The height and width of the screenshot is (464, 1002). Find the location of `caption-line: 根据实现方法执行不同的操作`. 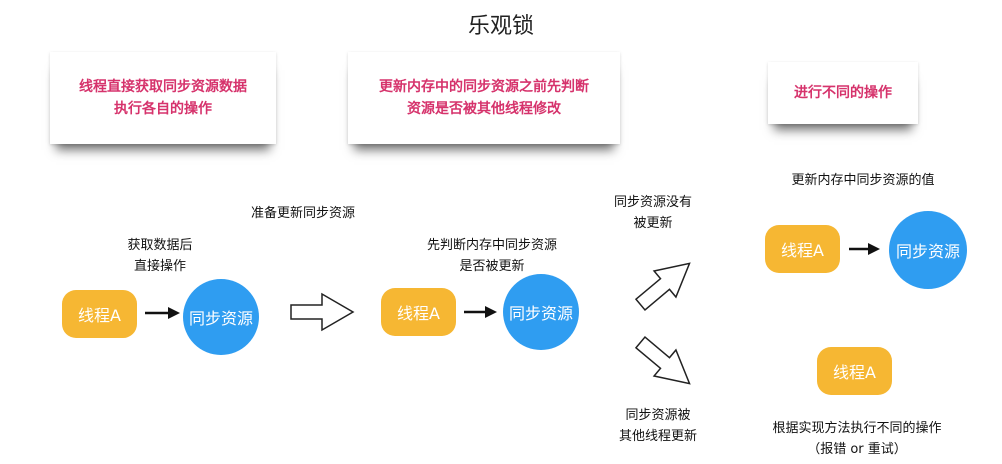

caption-line: 根据实现方法执行不同的操作 is located at coordinates (857, 428).